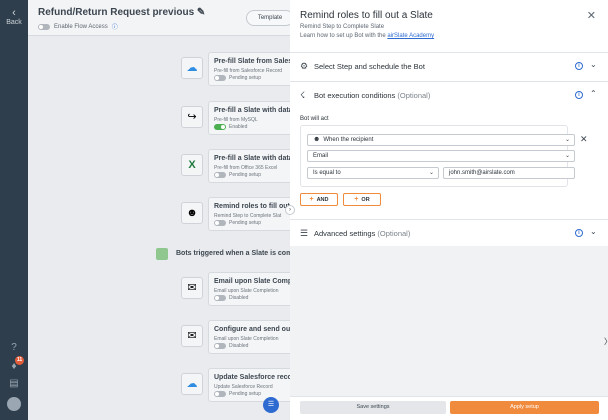 This screenshot has width=608, height=420. What do you see at coordinates (304, 66) in the screenshot?
I see `gear-icon: ⚙` at bounding box center [304, 66].